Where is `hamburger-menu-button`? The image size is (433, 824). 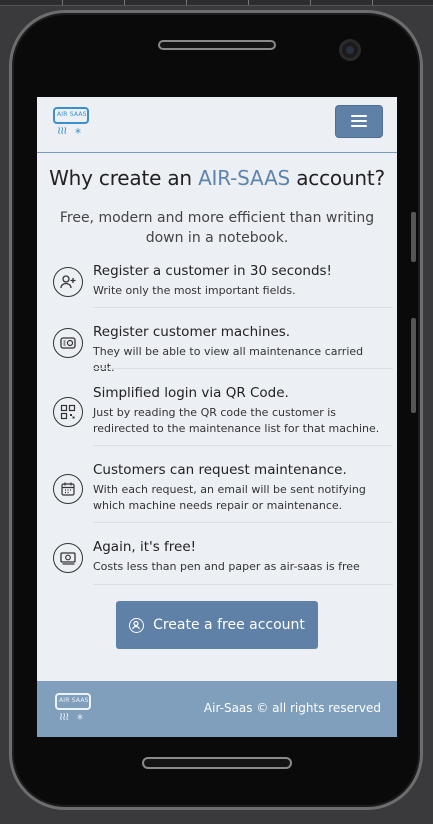
hamburger-menu-button is located at coordinates (359, 121).